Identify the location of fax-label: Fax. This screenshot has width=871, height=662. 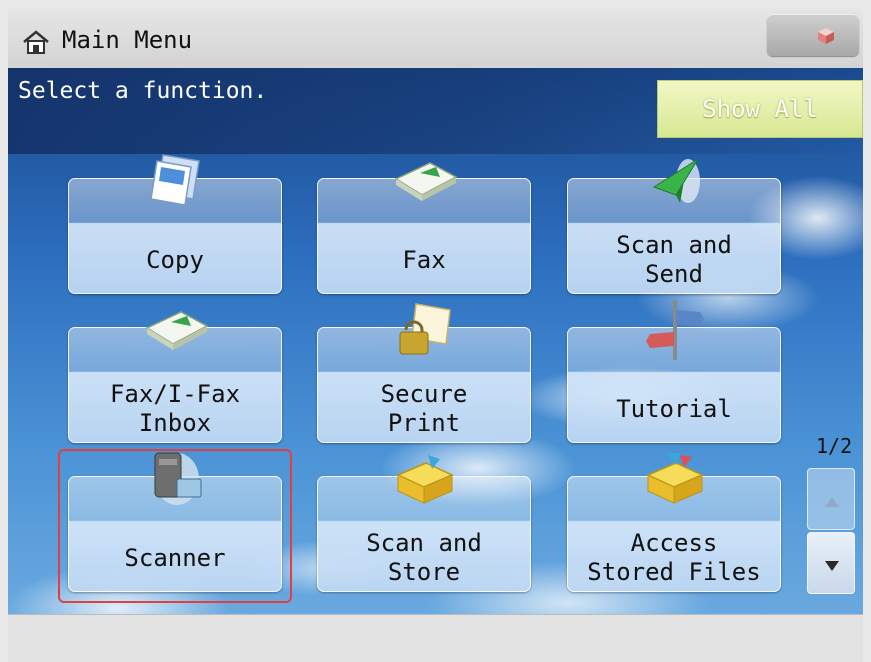
(424, 259).